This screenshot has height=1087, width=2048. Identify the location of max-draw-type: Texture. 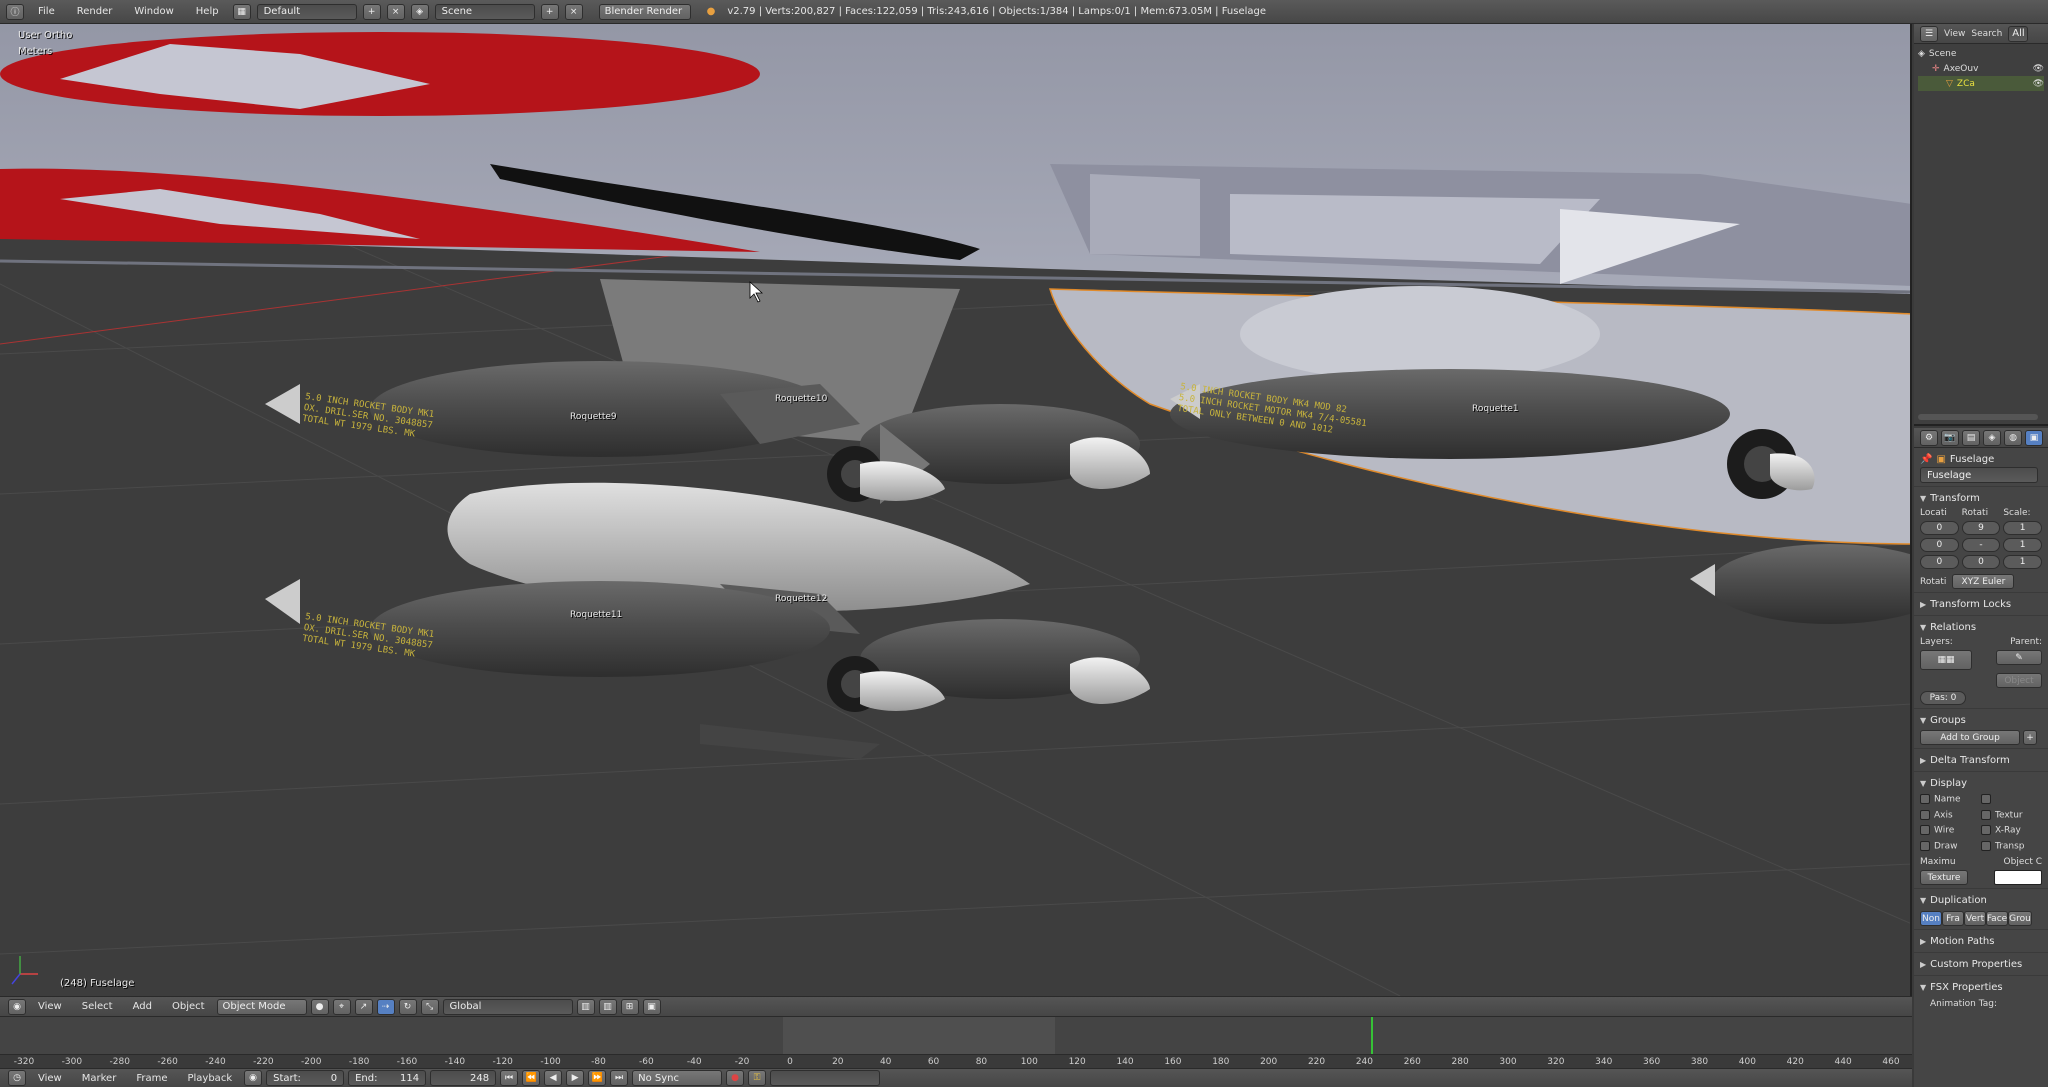
(1944, 877).